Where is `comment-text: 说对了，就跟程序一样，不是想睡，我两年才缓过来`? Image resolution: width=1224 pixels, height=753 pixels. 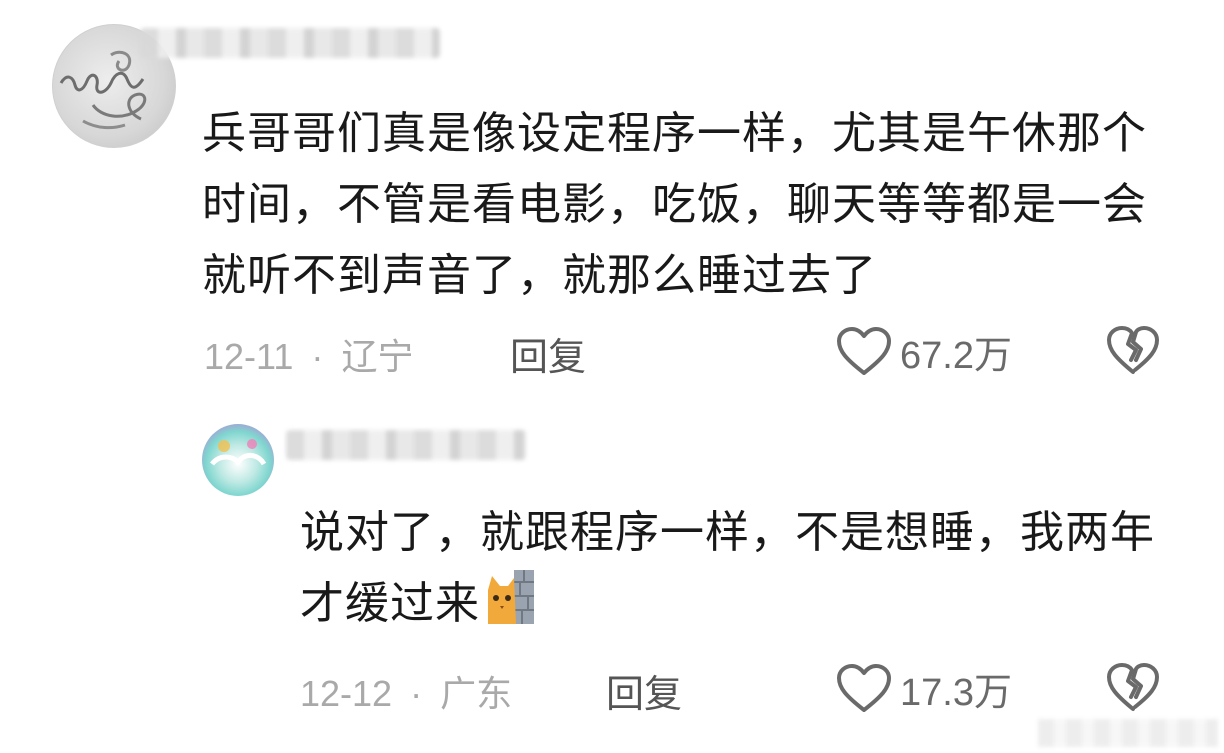 comment-text: 说对了，就跟程序一样，不是想睡，我两年才缓过来 is located at coordinates (735, 568).